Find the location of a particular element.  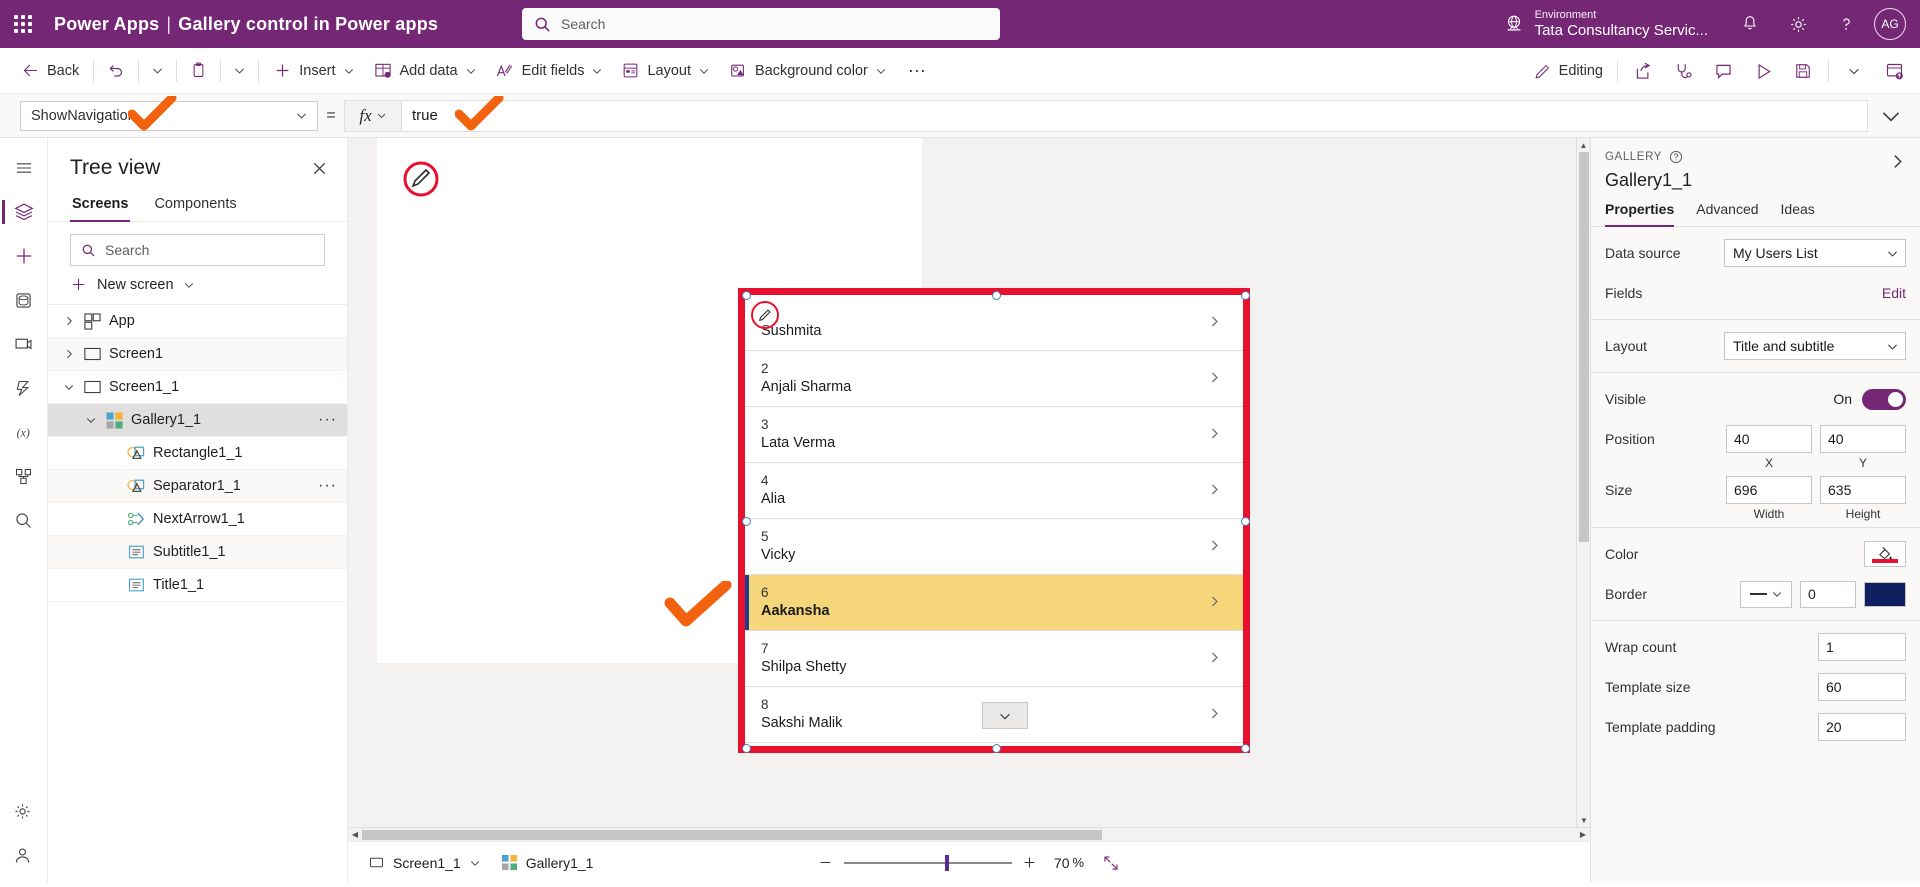

vertical-scroll-thumb is located at coordinates (1584, 347).